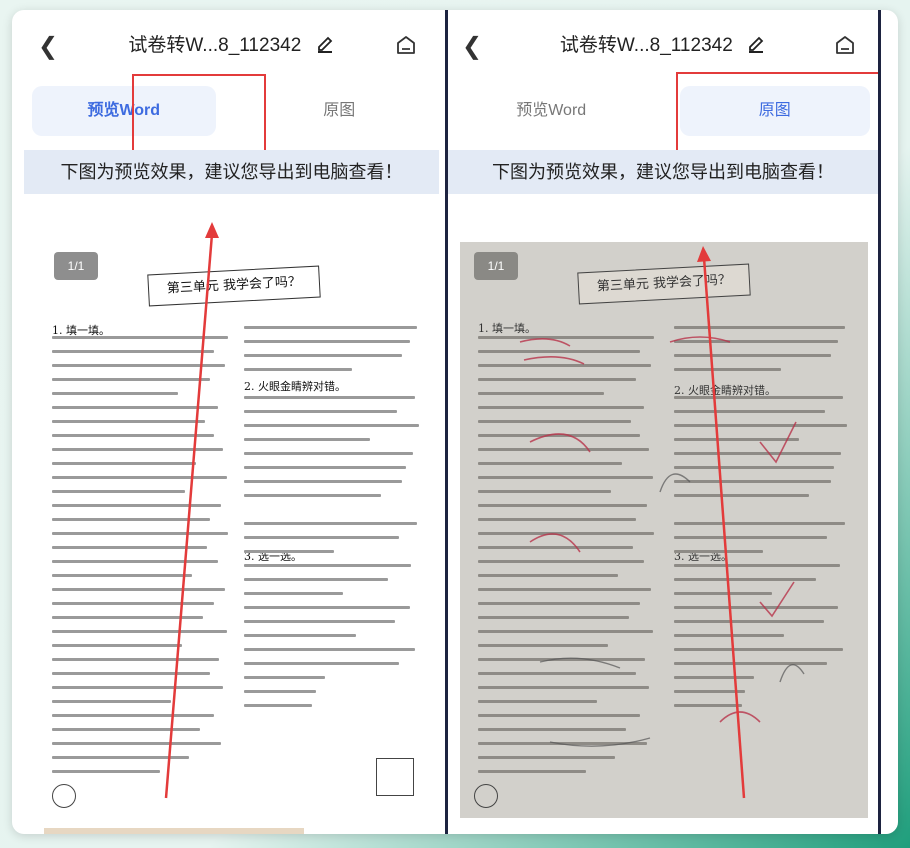 This screenshot has width=910, height=848. I want to click on cube-figure, so click(395, 777).